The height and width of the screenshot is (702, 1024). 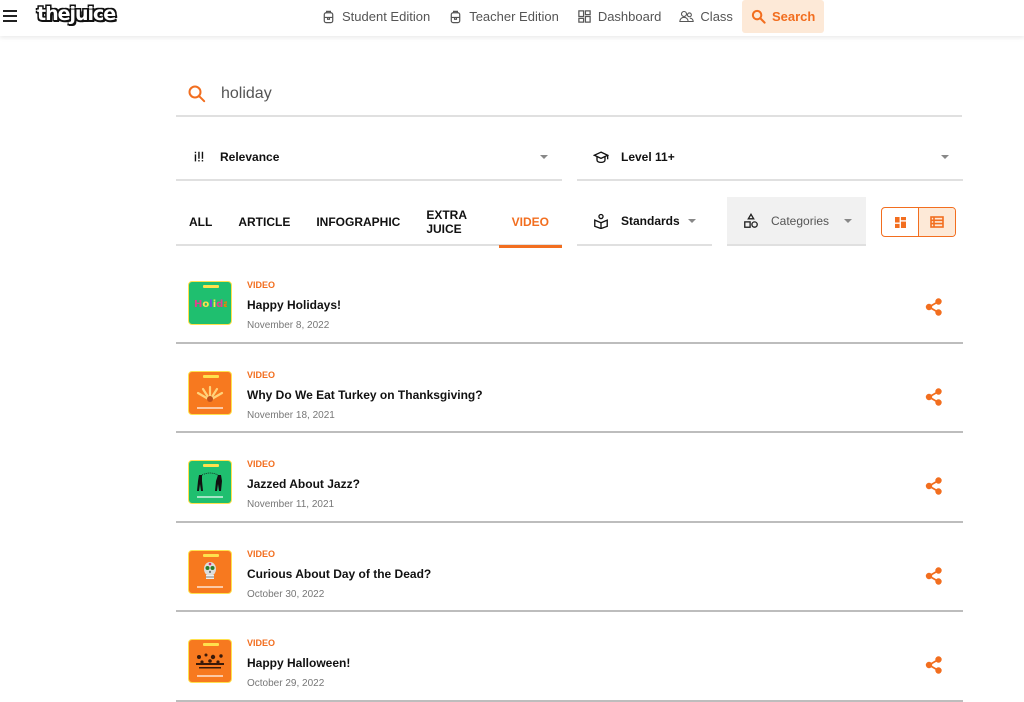 What do you see at coordinates (687, 16) in the screenshot?
I see `users-icon` at bounding box center [687, 16].